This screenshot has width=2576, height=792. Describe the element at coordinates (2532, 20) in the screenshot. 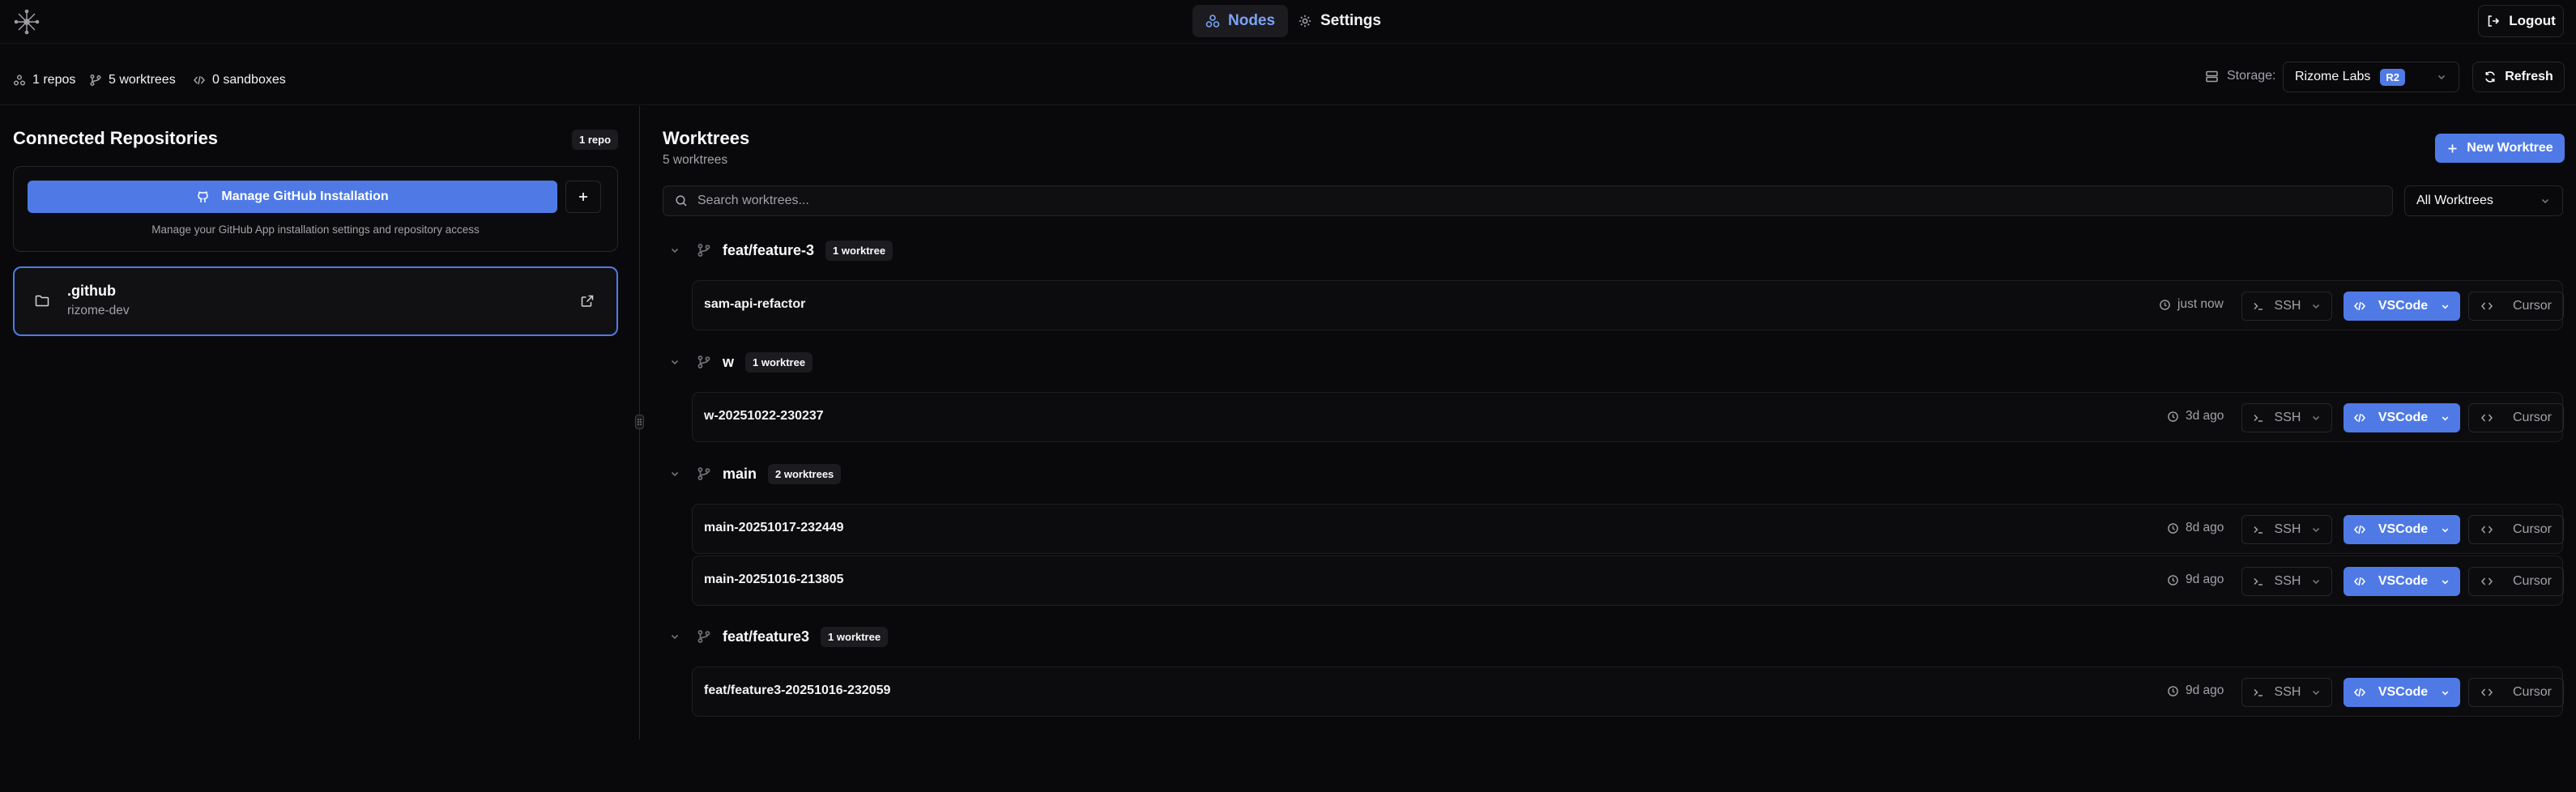

I see `logout-label: Logout` at that location.